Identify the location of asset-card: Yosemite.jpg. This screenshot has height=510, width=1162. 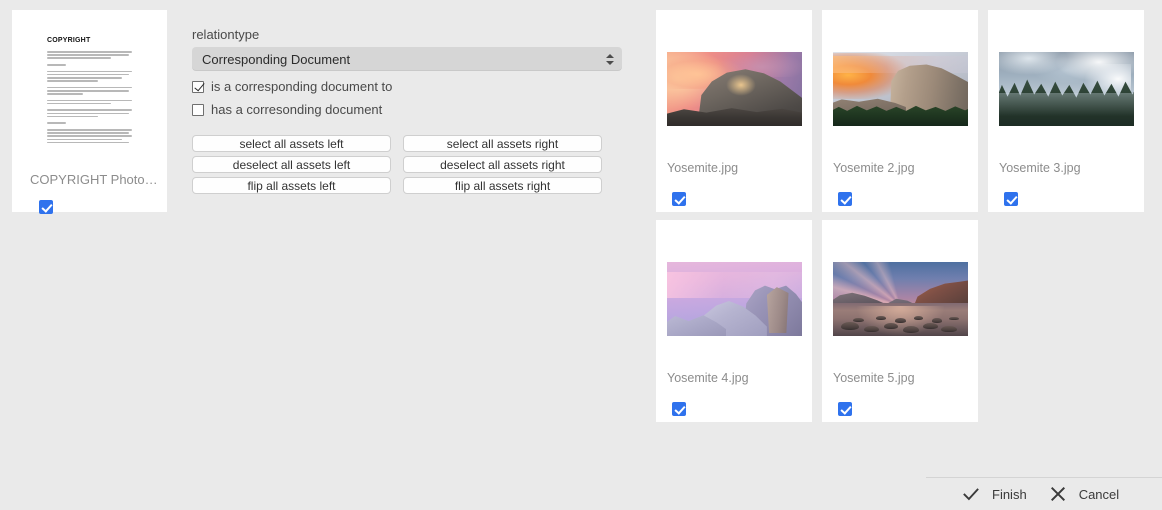
(734, 111).